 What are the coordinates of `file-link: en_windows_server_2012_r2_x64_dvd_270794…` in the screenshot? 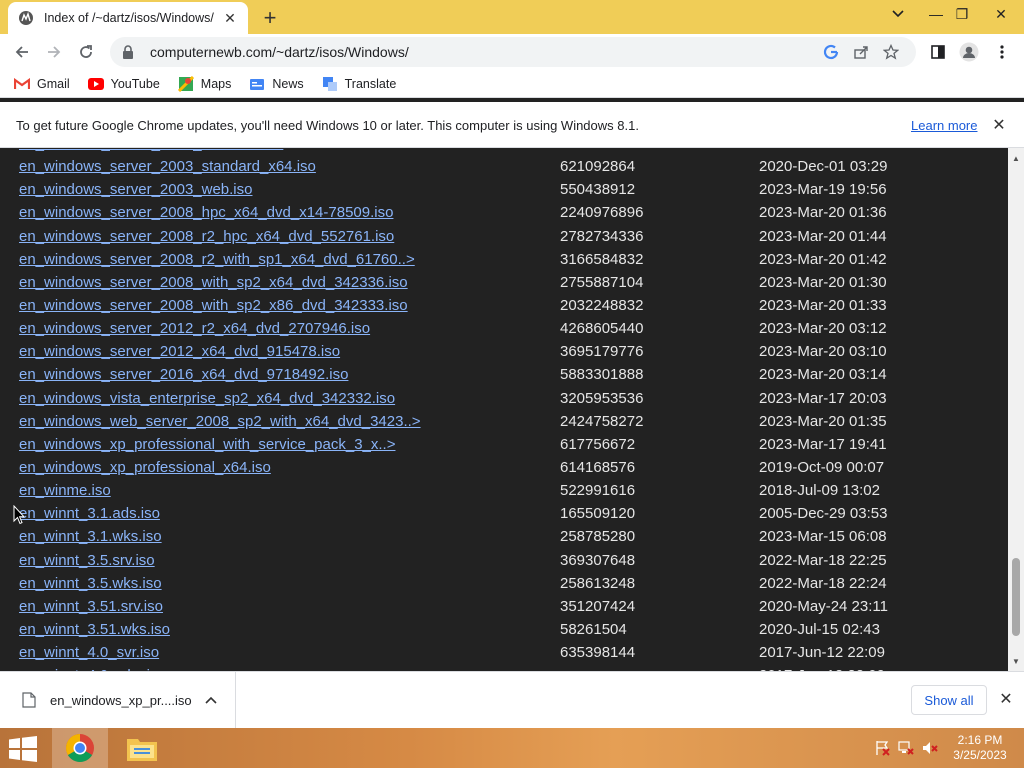 It's located at (194, 328).